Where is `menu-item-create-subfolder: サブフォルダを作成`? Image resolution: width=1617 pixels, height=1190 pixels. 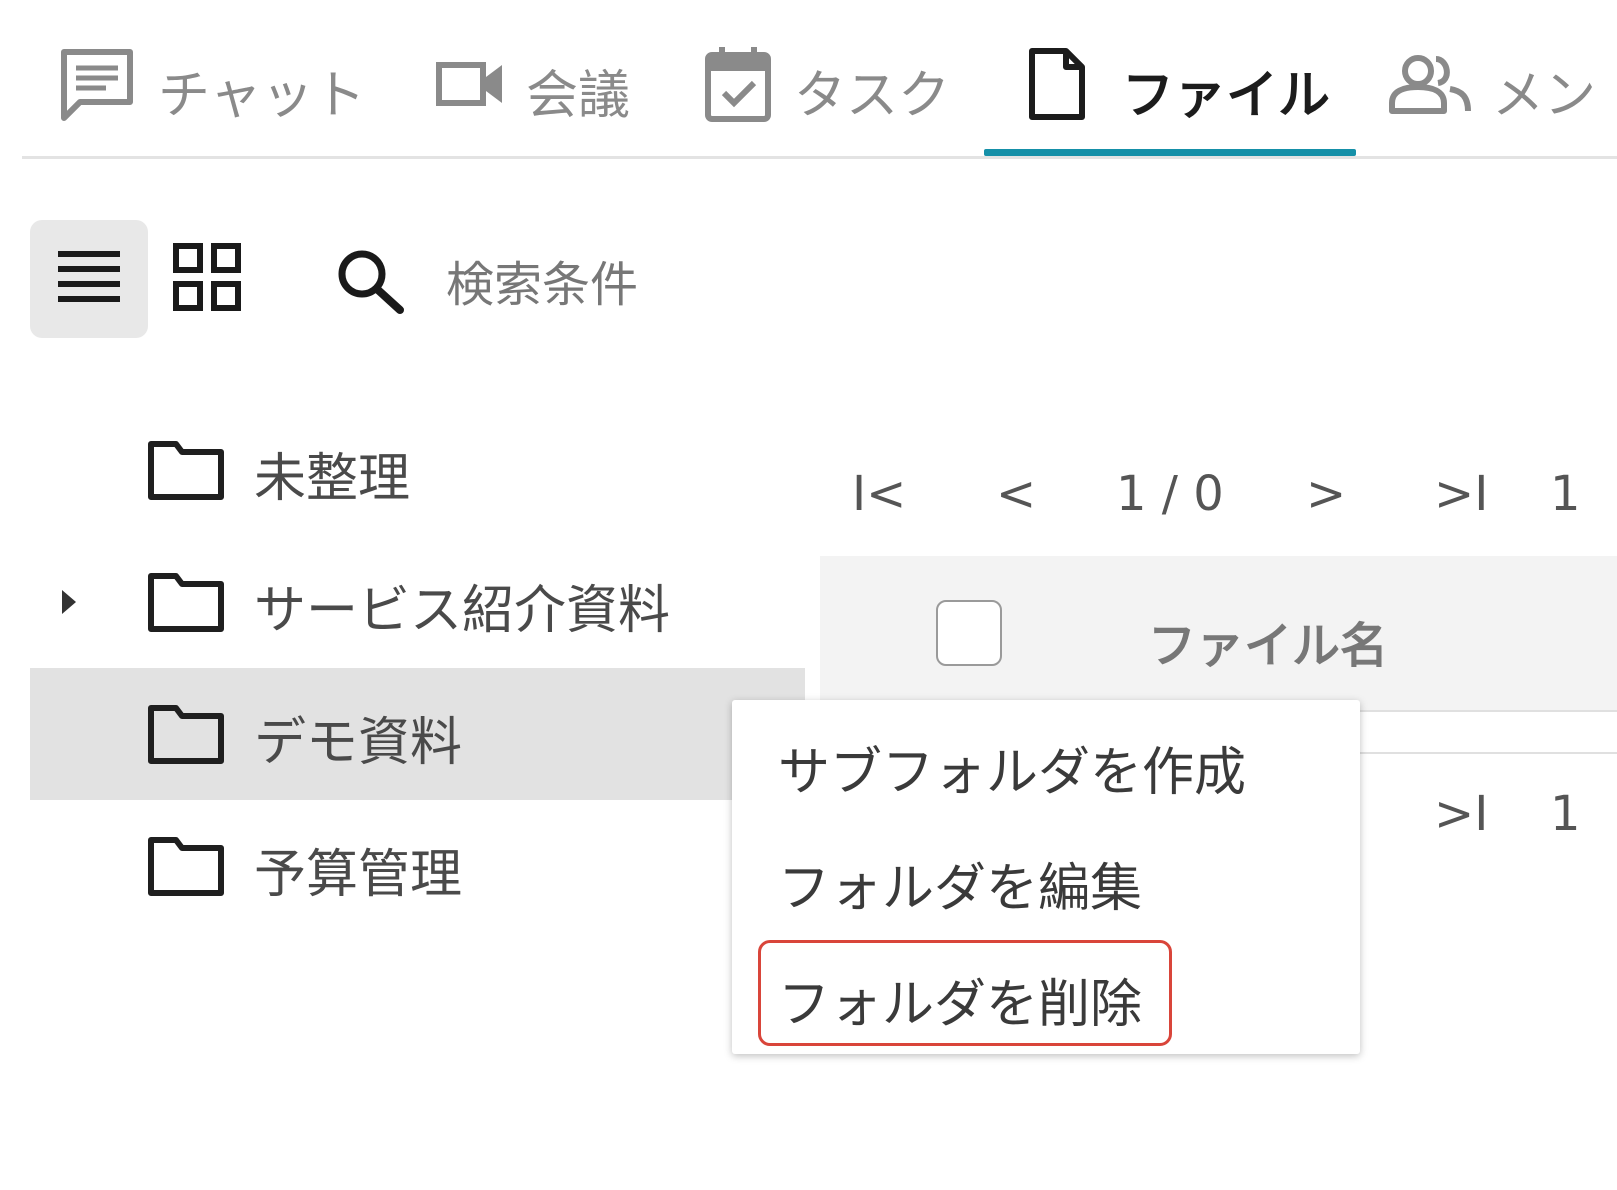
menu-item-create-subfolder: サブフォルダを作成 is located at coordinates (1012, 767).